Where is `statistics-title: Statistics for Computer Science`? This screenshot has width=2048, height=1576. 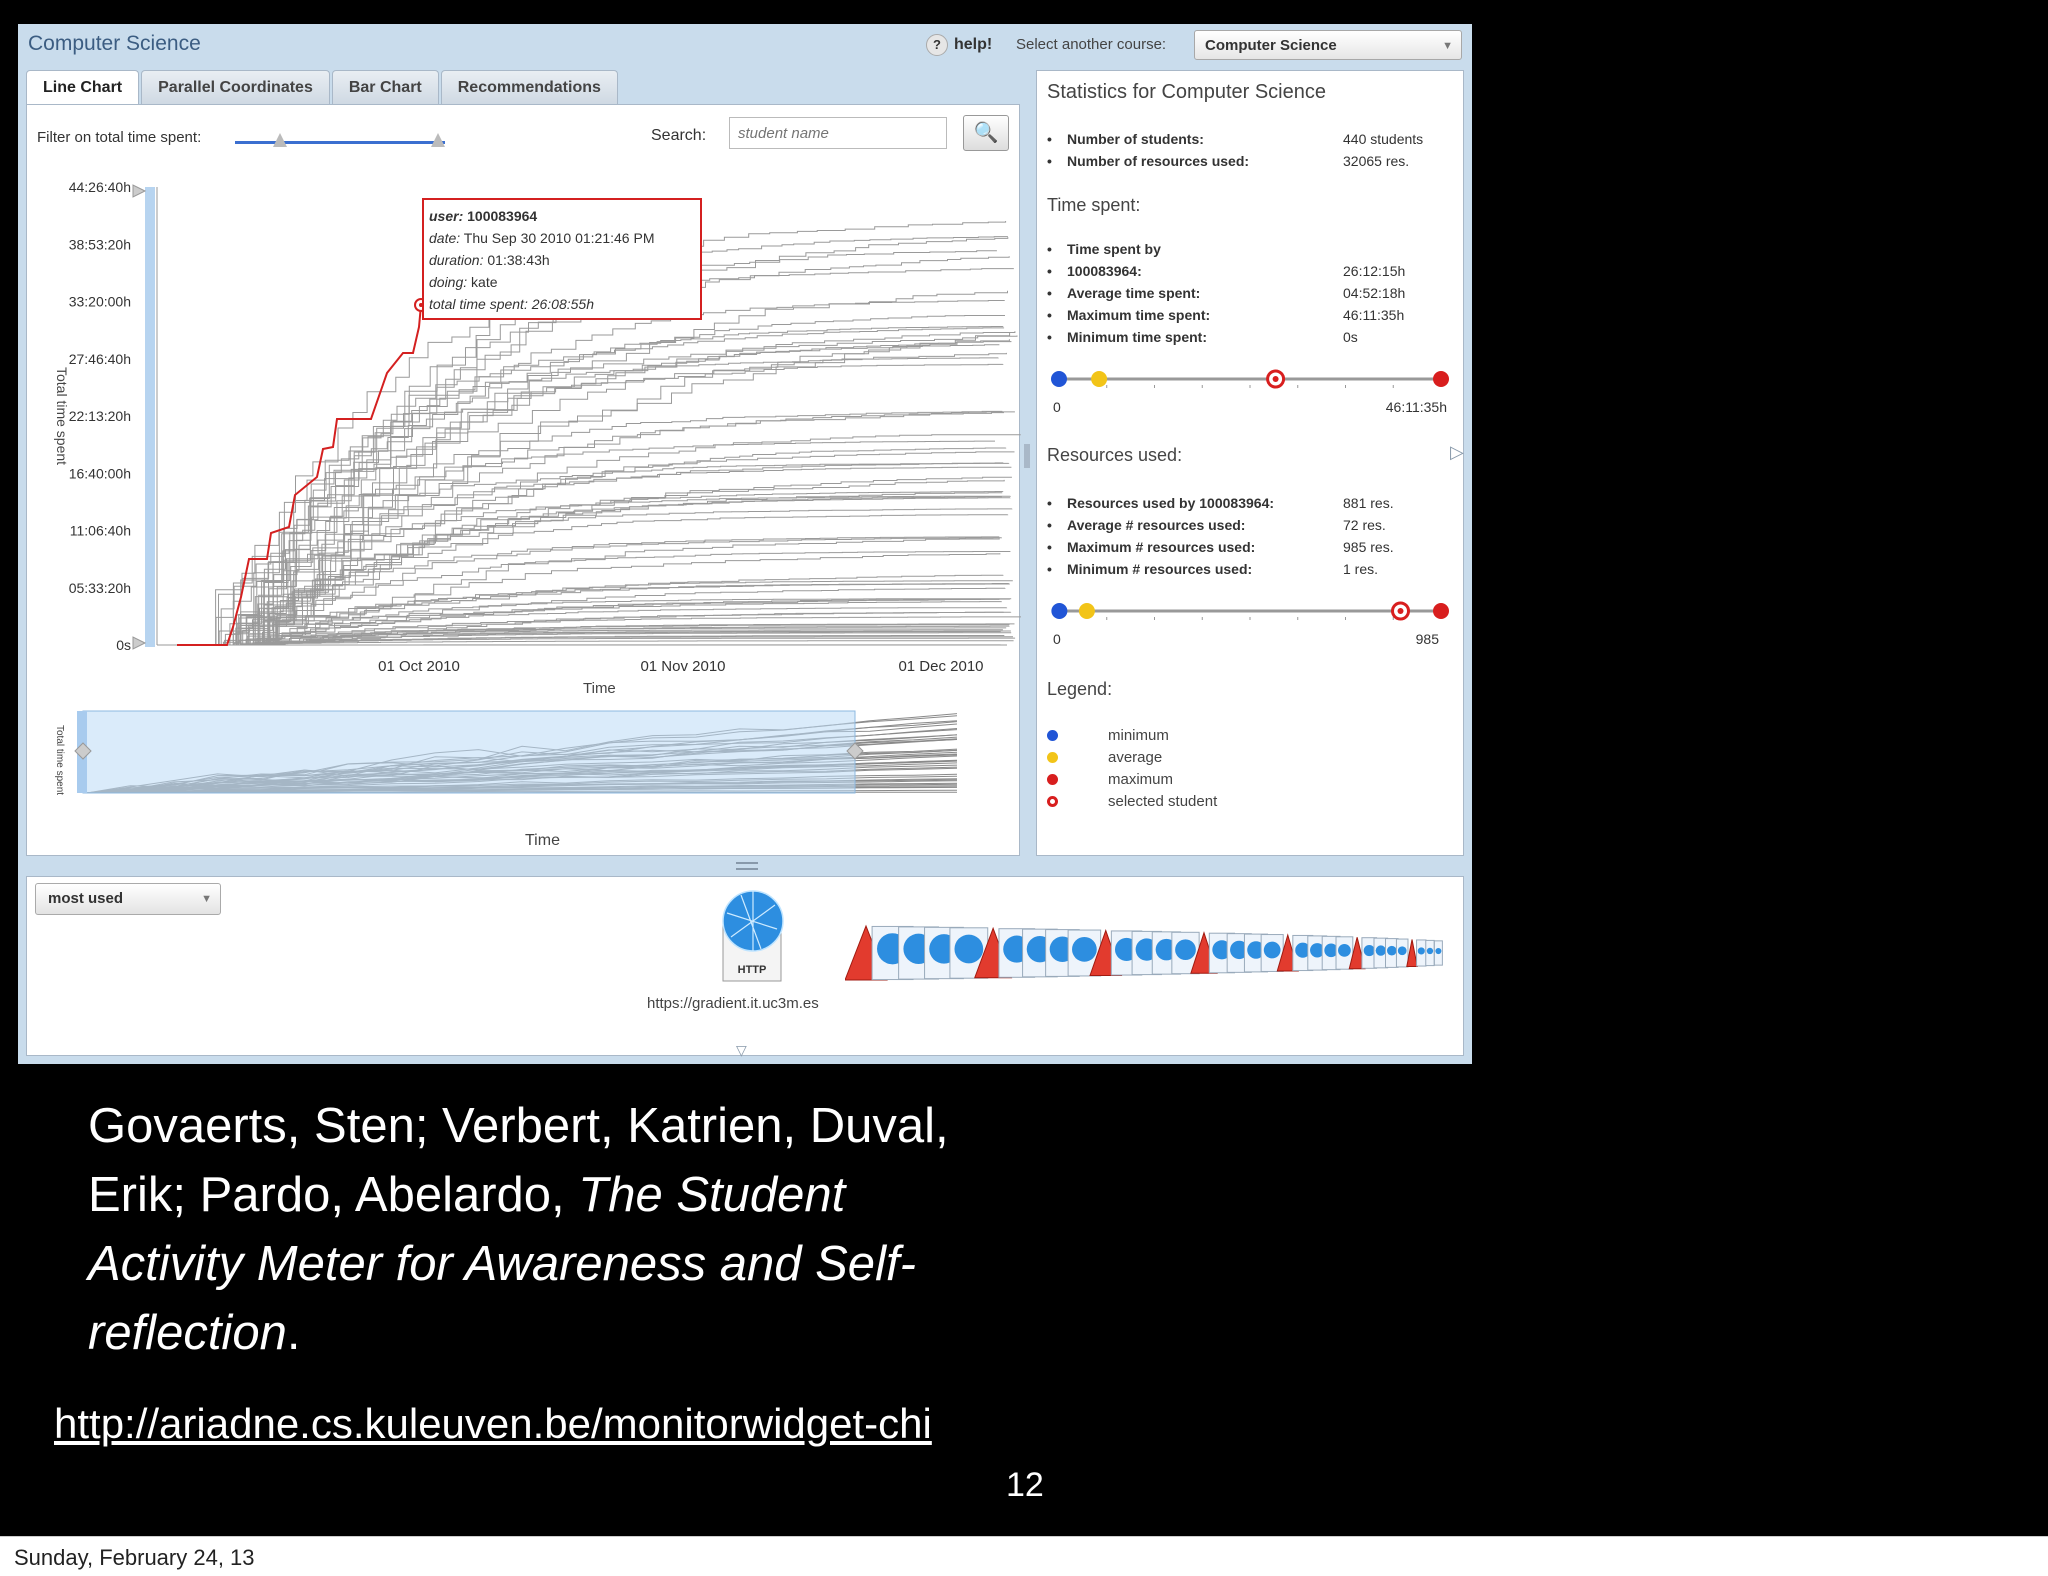 statistics-title: Statistics for Computer Science is located at coordinates (1186, 92).